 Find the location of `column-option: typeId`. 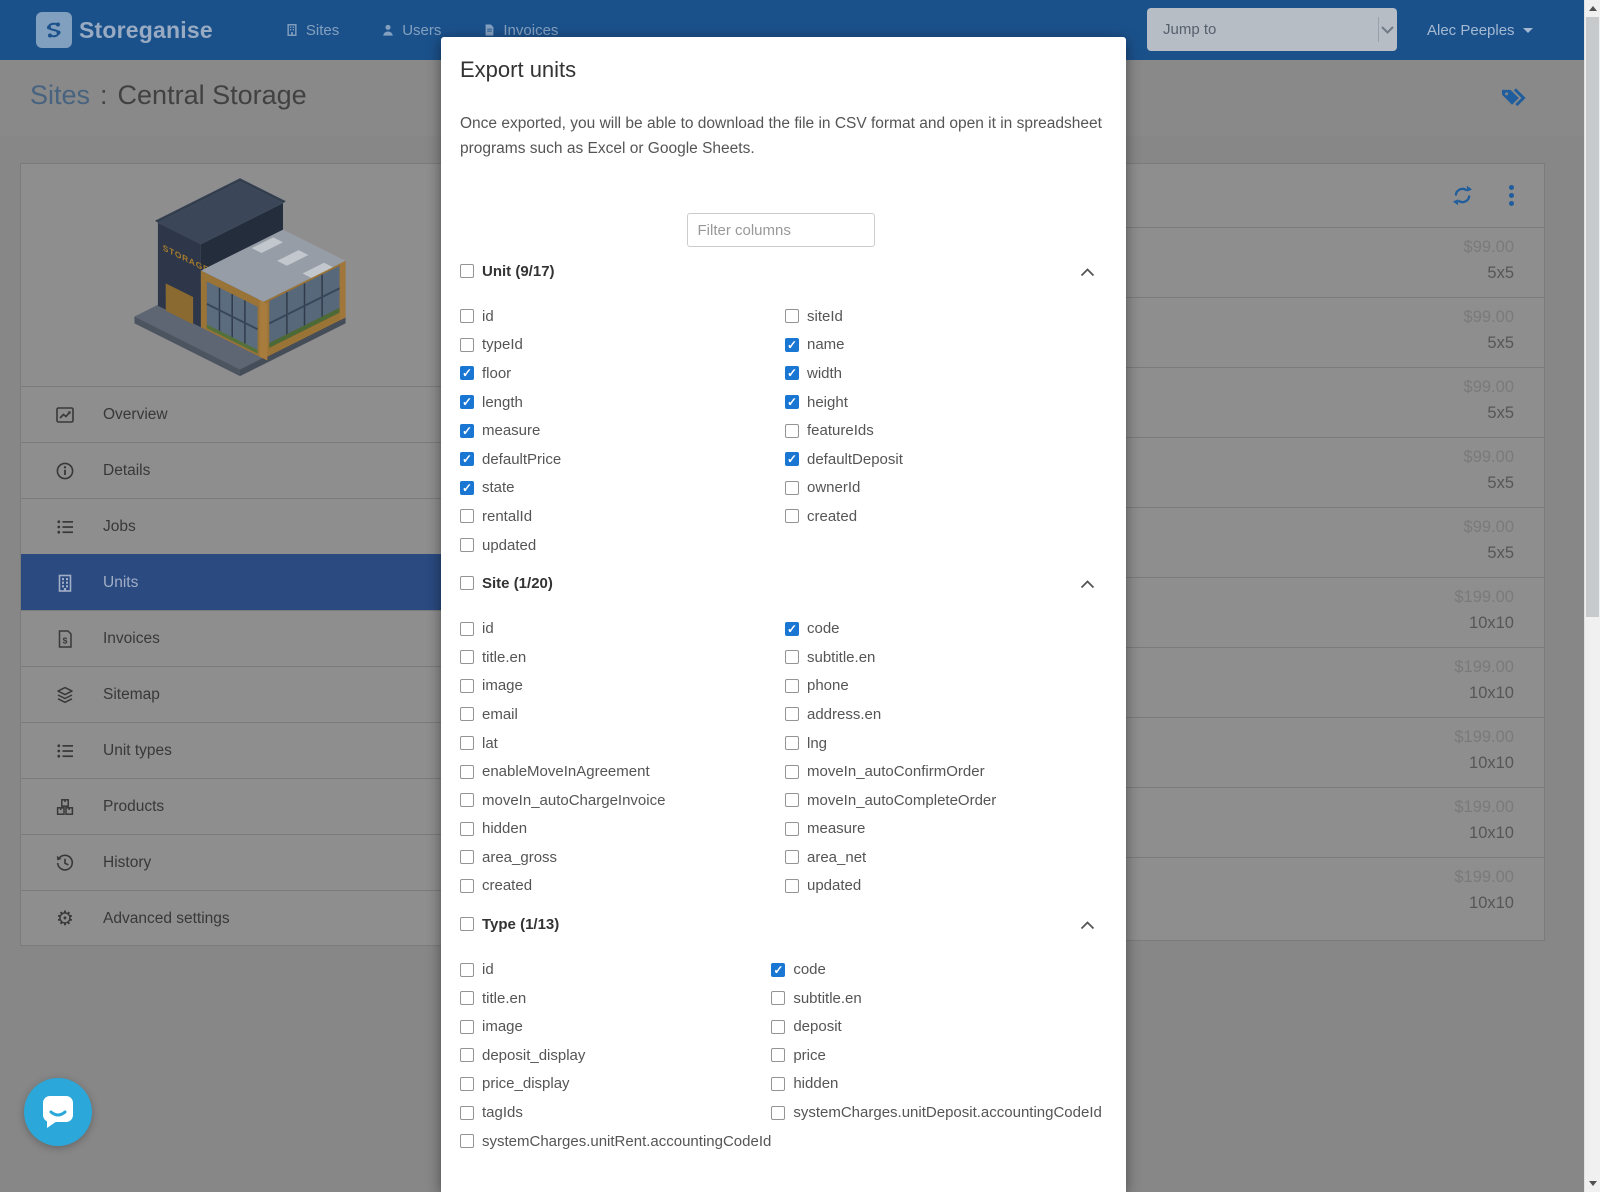

column-option: typeId is located at coordinates (622, 345).